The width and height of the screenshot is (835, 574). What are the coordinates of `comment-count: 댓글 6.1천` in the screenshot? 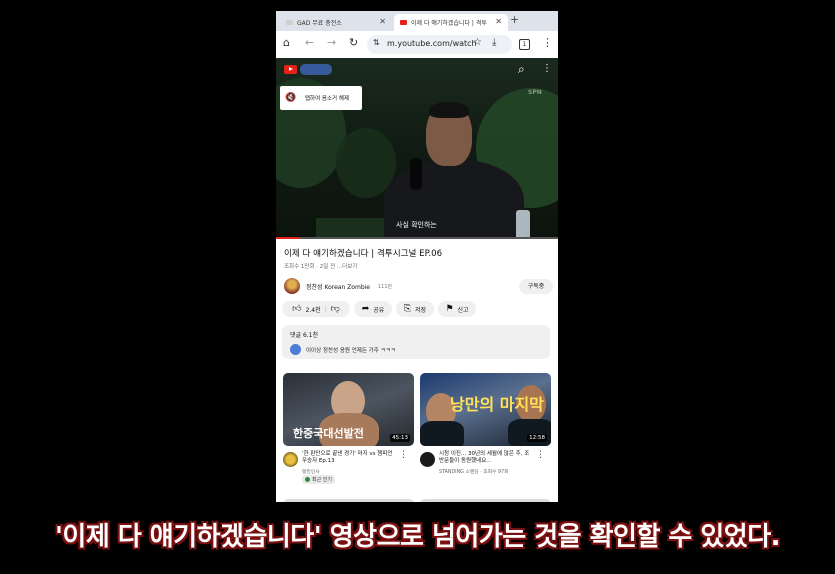 It's located at (304, 335).